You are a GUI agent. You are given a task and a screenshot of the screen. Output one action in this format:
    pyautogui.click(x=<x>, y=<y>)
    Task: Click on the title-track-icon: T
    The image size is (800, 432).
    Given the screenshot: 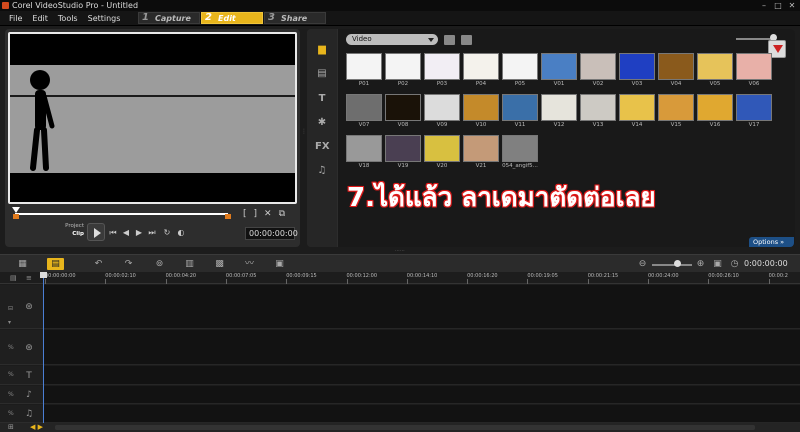 What is the action you would take?
    pyautogui.click(x=29, y=376)
    